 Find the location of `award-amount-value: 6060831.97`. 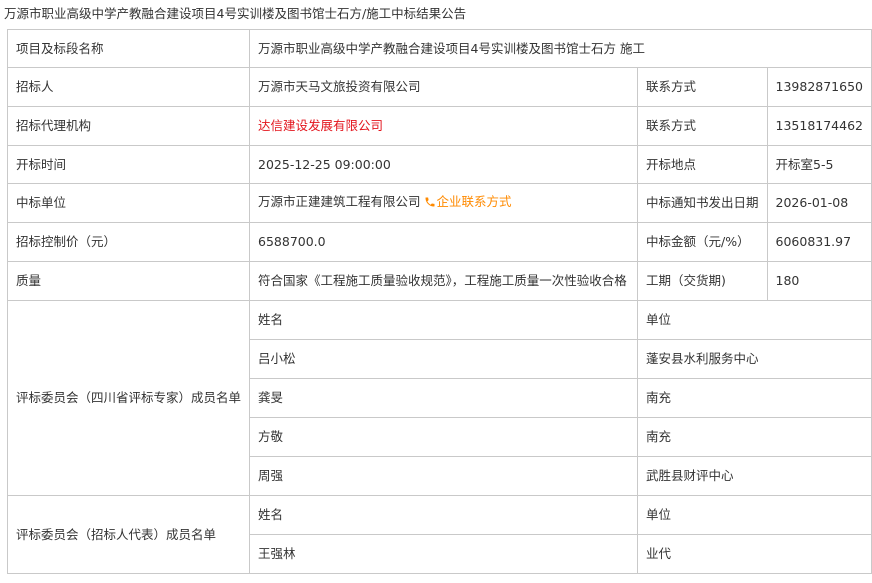

award-amount-value: 6060831.97 is located at coordinates (819, 242).